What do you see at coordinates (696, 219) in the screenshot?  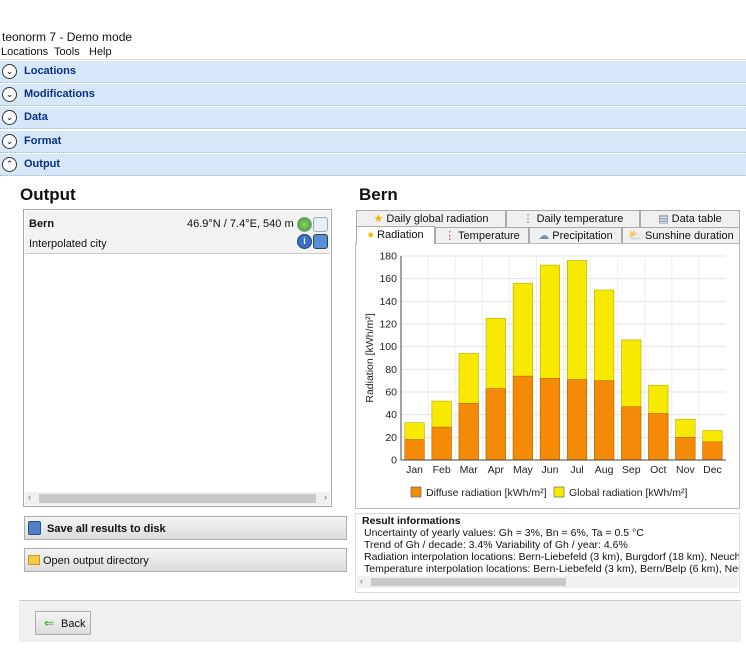 I see `tab-label: Data table` at bounding box center [696, 219].